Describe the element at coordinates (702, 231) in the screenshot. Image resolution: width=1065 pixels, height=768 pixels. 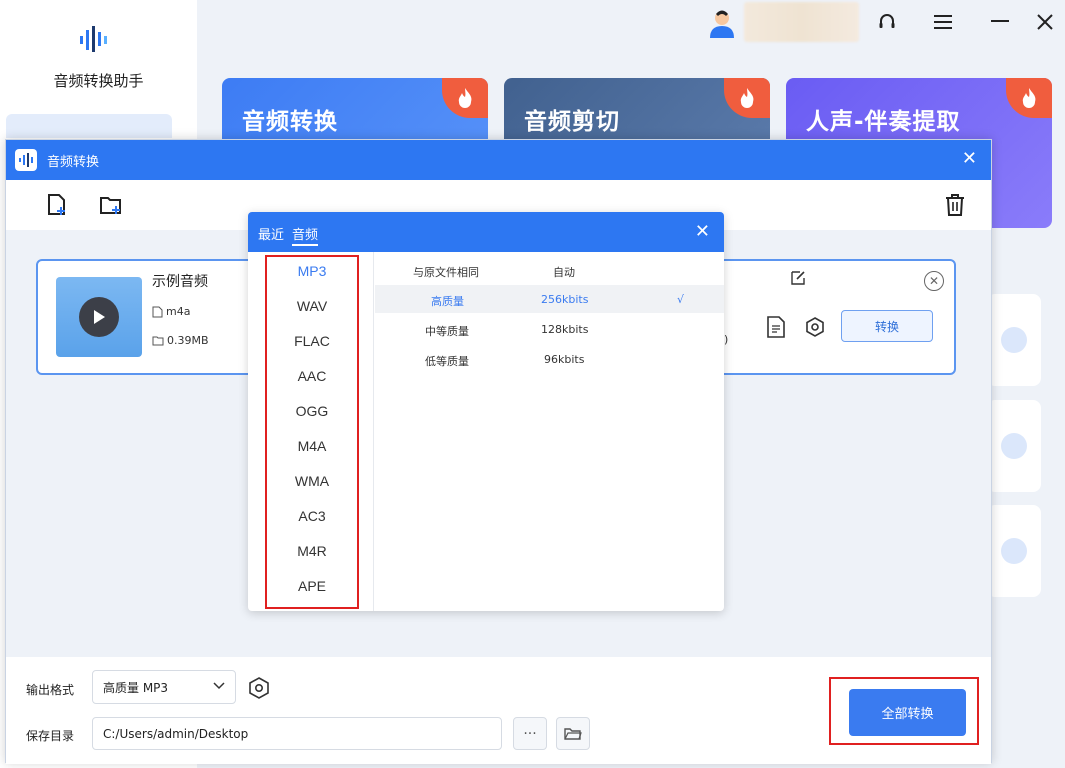
I see `popup-close-icon: ✕` at that location.